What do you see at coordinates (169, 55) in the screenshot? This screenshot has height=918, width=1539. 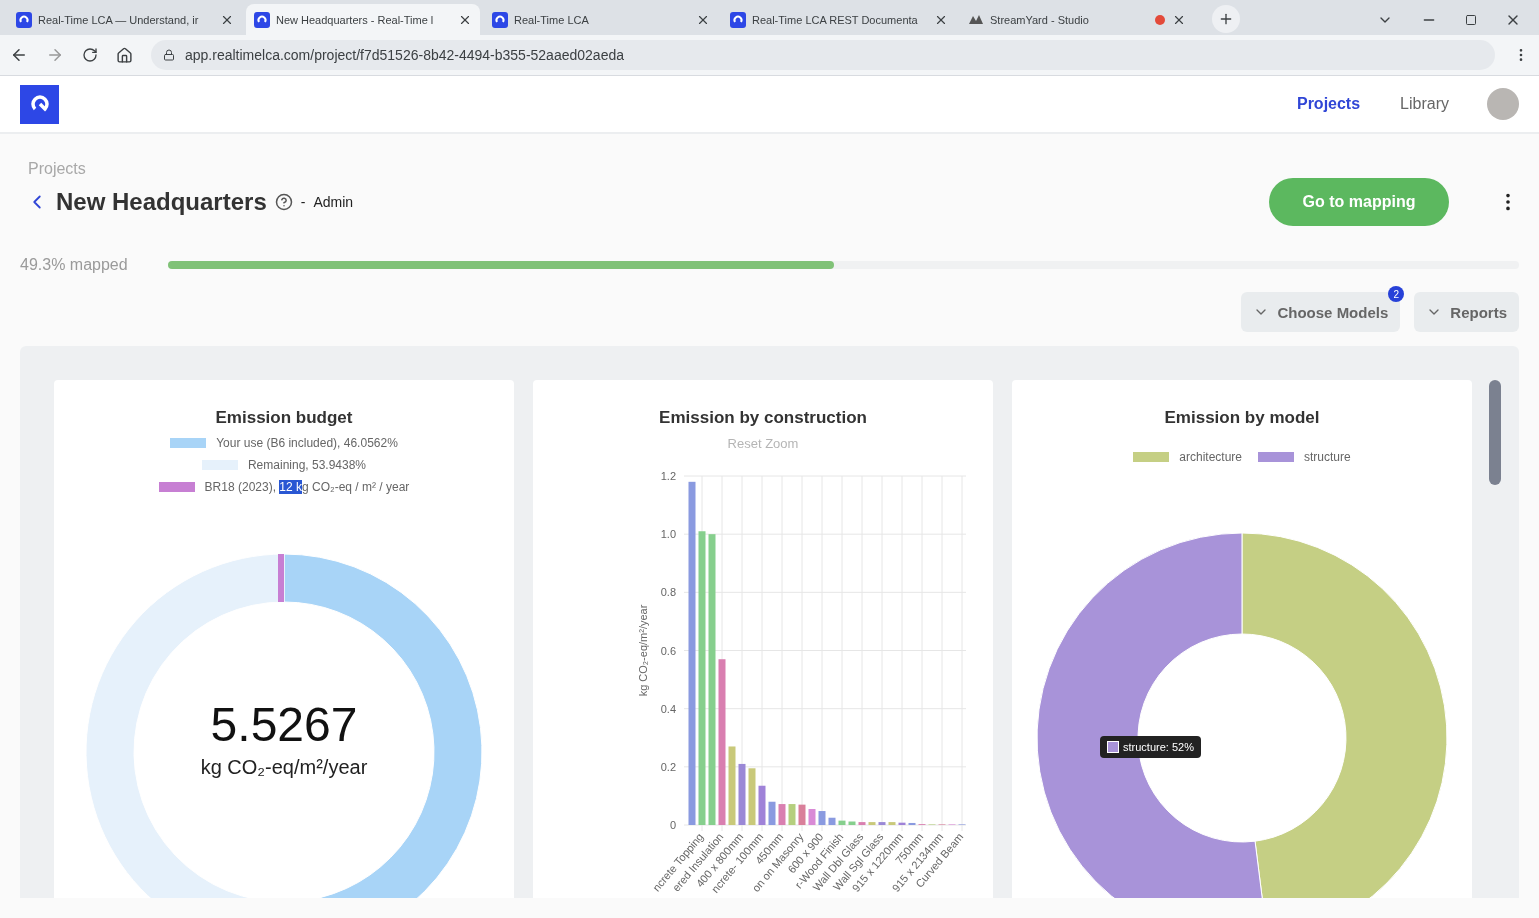 I see `lock-icon` at bounding box center [169, 55].